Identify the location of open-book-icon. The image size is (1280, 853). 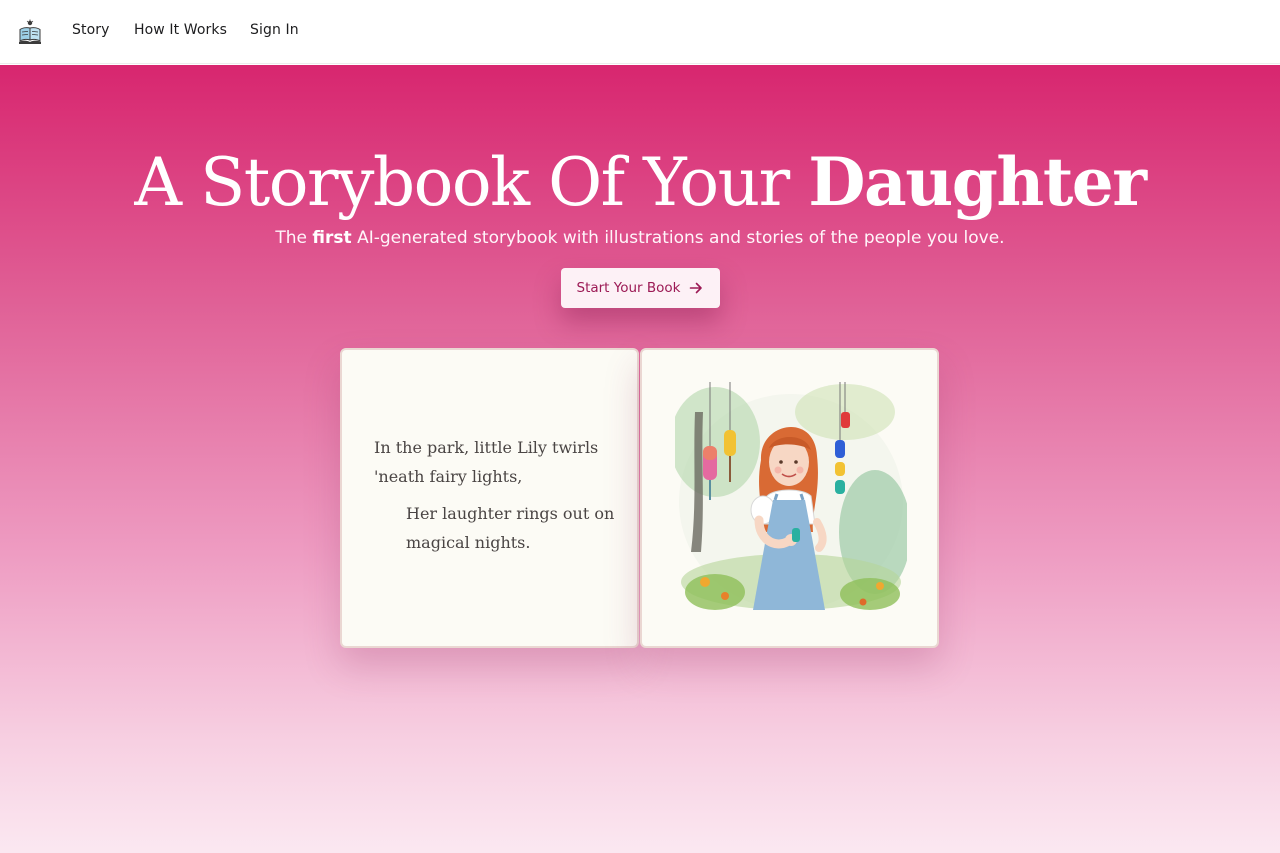
(30, 32).